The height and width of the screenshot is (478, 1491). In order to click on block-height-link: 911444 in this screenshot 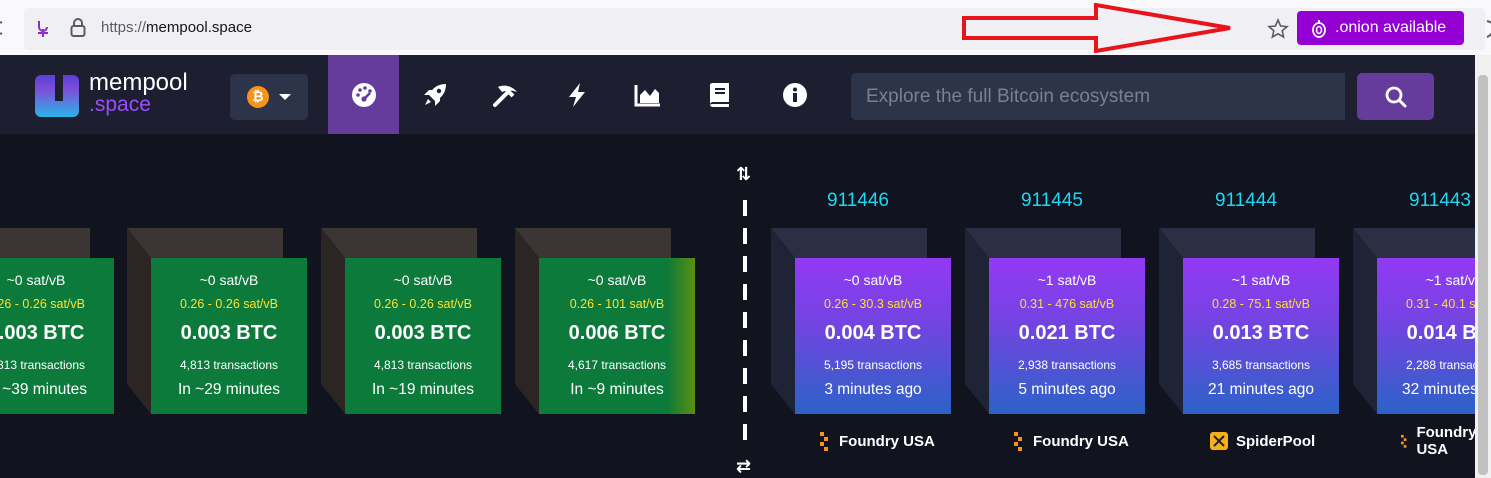, I will do `click(1246, 201)`.